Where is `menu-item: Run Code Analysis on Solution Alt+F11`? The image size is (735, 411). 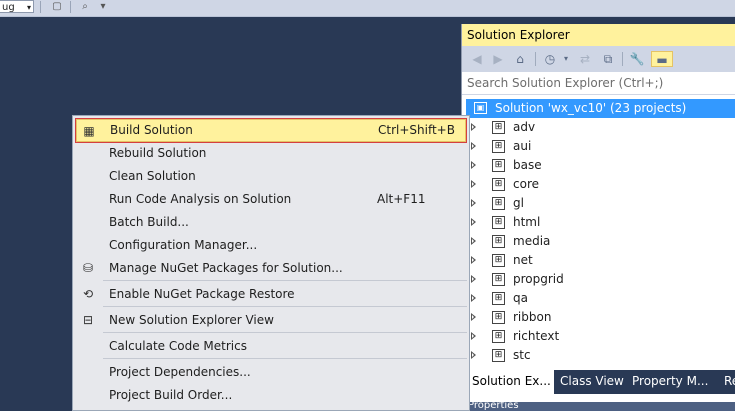
menu-item: Run Code Analysis on Solution Alt+F11 is located at coordinates (271, 199).